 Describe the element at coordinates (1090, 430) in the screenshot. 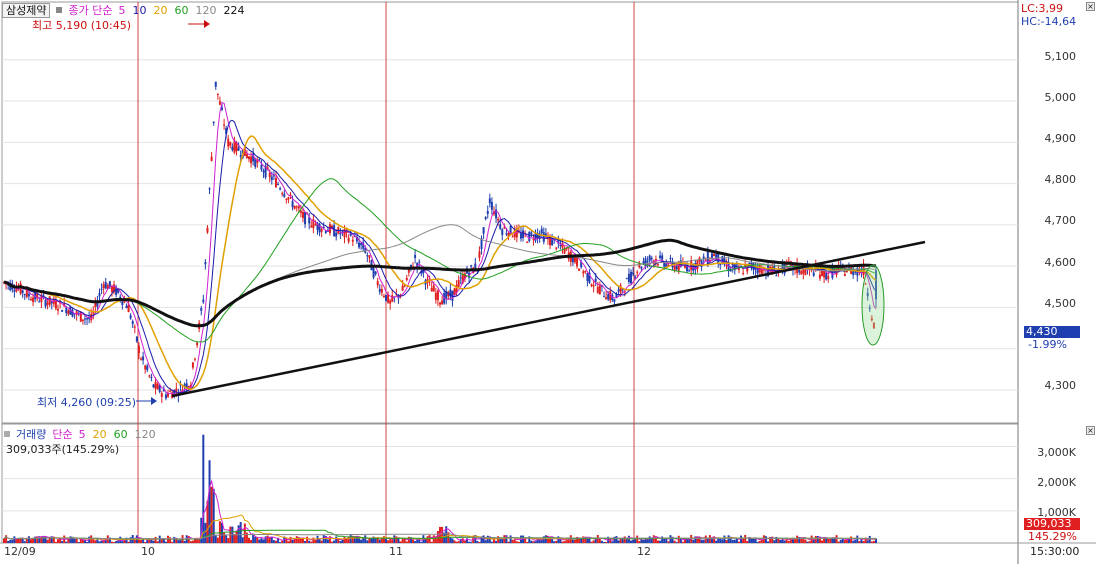

I see `close-volume-panel-icon: ×` at that location.